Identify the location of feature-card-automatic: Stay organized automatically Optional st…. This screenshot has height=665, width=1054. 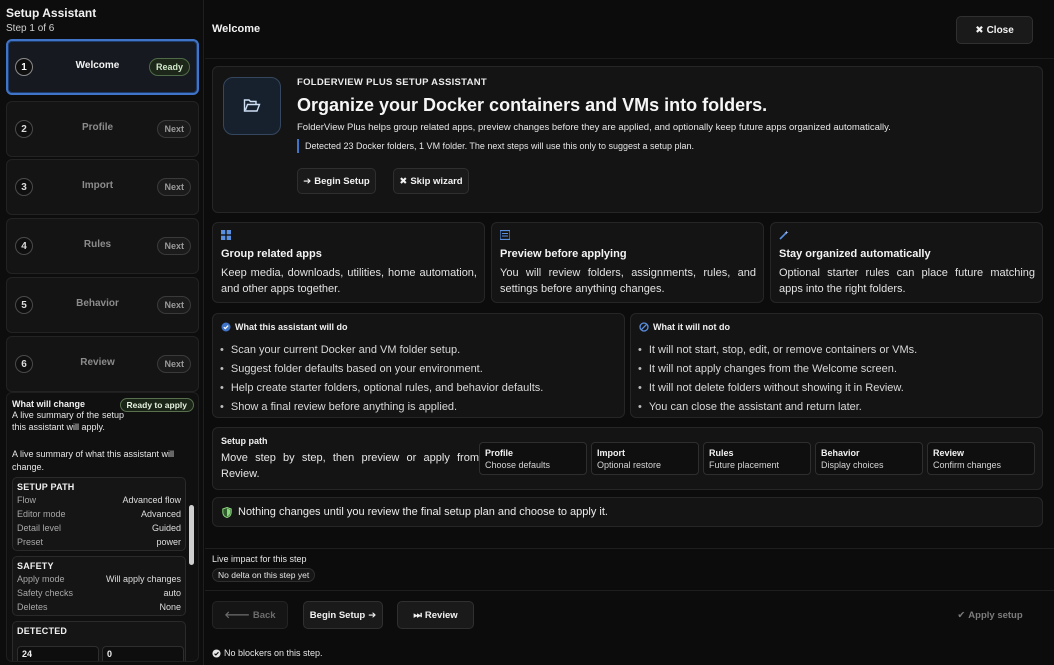
(906, 262).